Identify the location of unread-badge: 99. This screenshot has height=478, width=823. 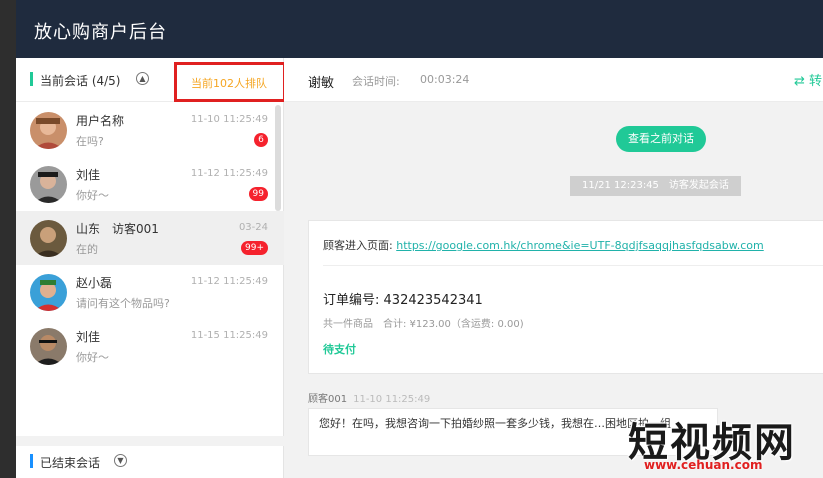
(258, 194).